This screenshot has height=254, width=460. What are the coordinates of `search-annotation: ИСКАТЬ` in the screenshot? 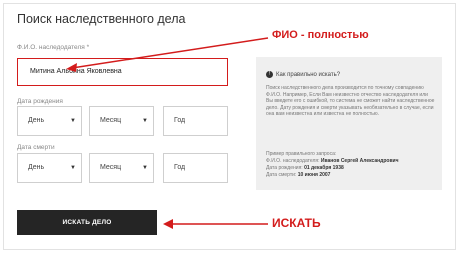 It's located at (296, 223).